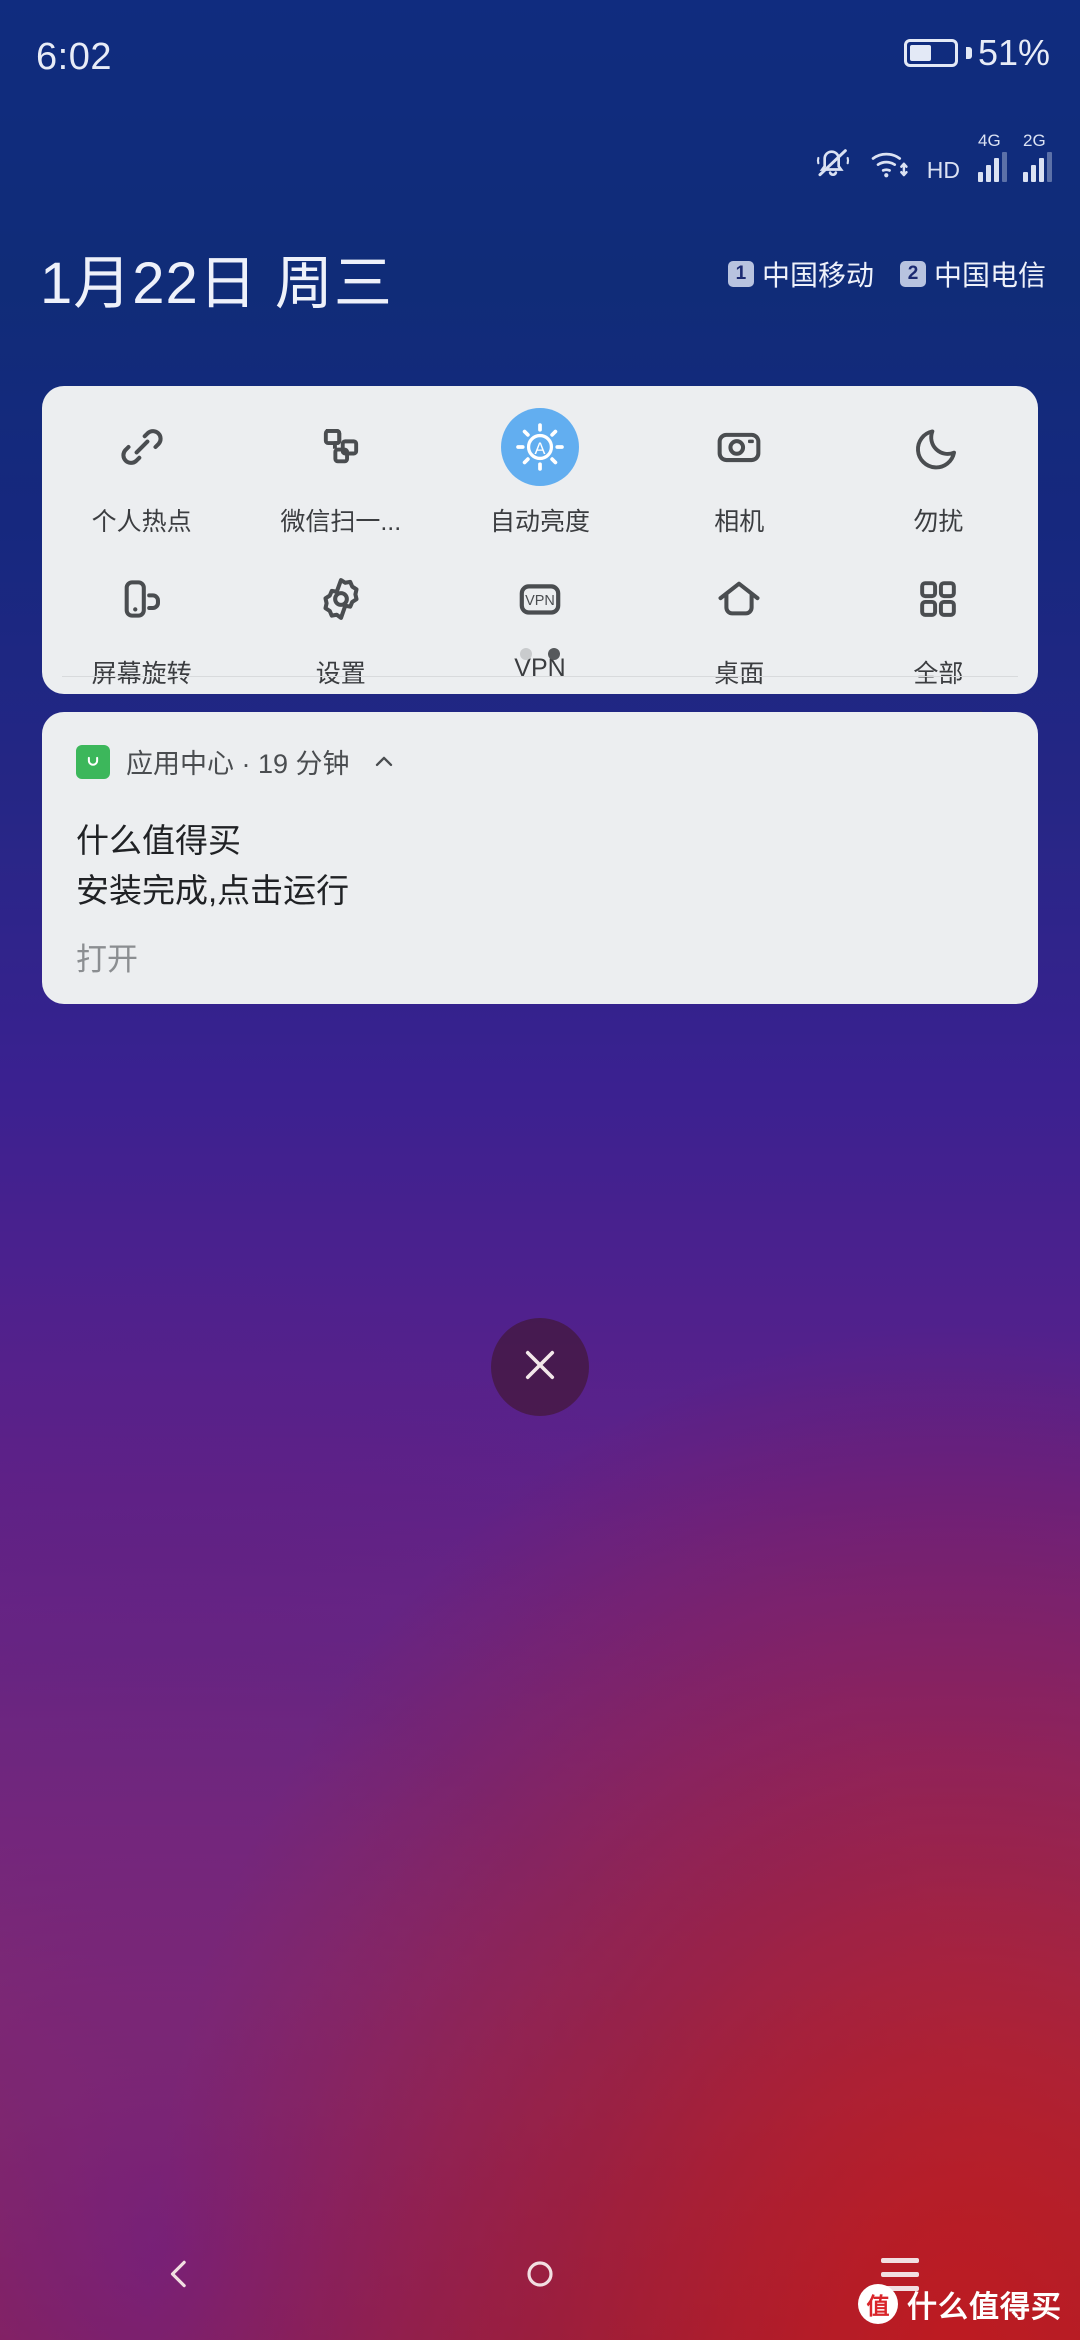  I want to click on qs-tile-hotspot: 个人热点, so click(141, 462).